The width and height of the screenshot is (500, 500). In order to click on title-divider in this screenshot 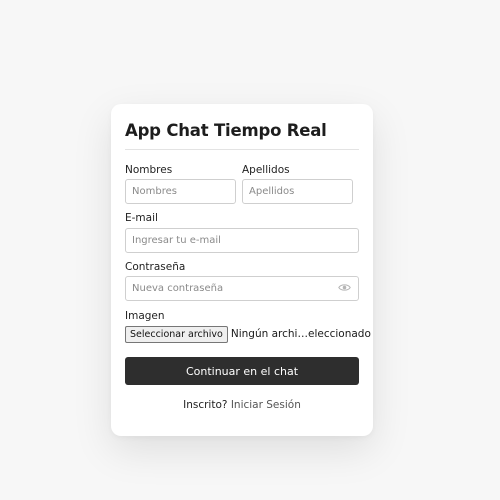, I will do `click(242, 149)`.